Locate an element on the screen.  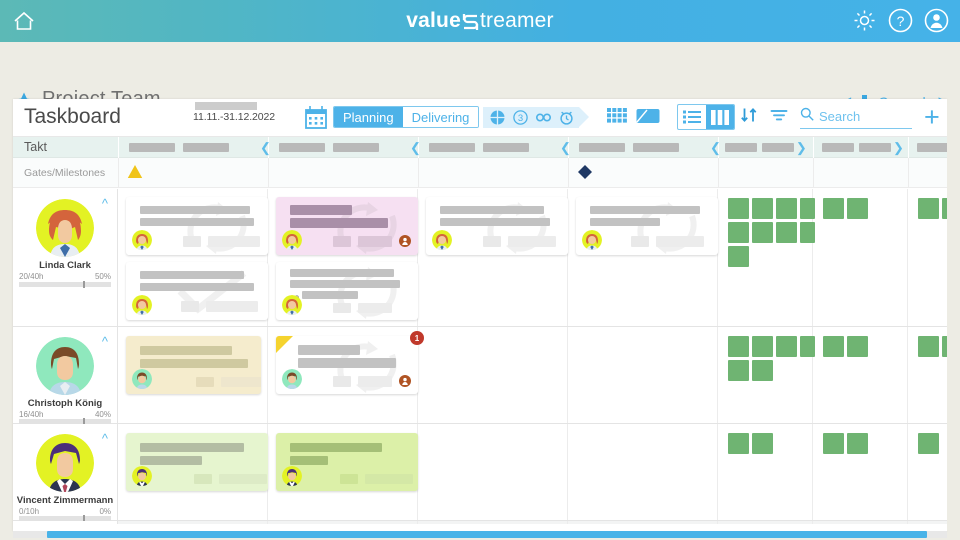
mode-toggle: Planning Delivering is located at coordinates (406, 117).